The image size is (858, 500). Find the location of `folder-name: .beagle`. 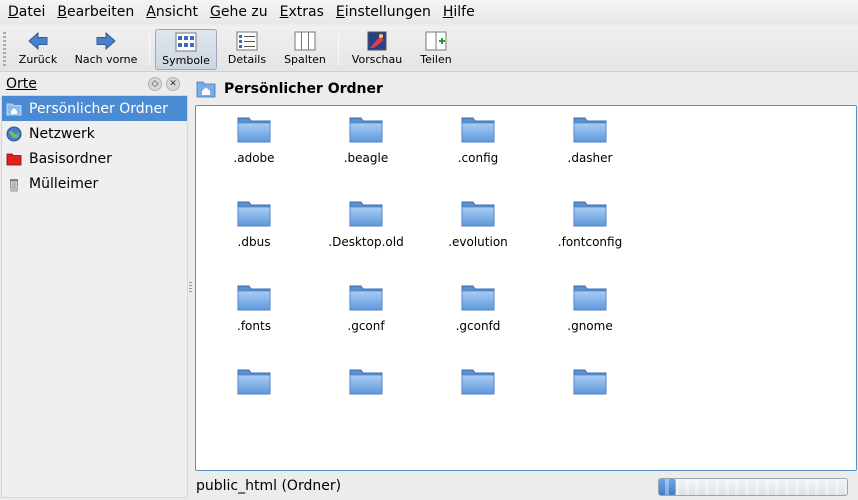

folder-name: .beagle is located at coordinates (366, 158).